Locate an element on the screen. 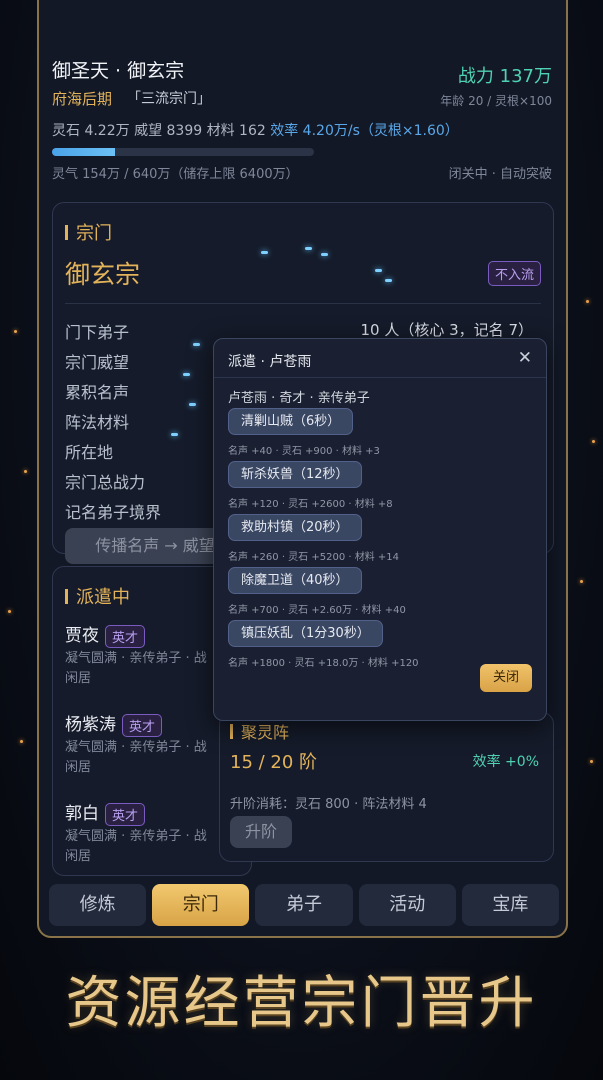 This screenshot has width=603, height=1080. divider is located at coordinates (303, 303).